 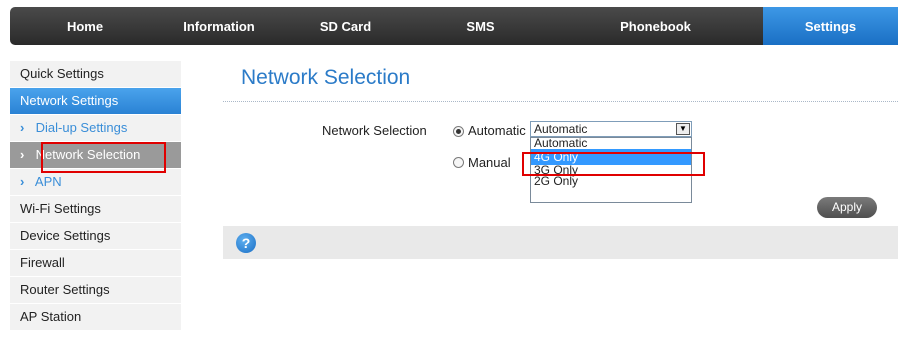 I want to click on network-mode-select: Automatic ▼, so click(x=611, y=129).